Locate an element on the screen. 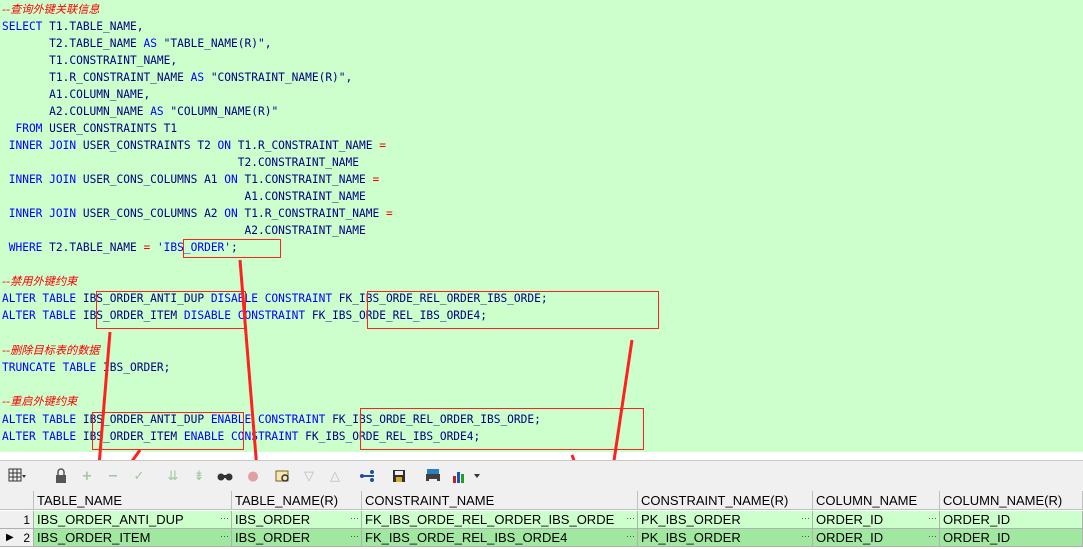 This screenshot has width=1083, height=549. column-header: COLUMN_NAME is located at coordinates (876, 500).